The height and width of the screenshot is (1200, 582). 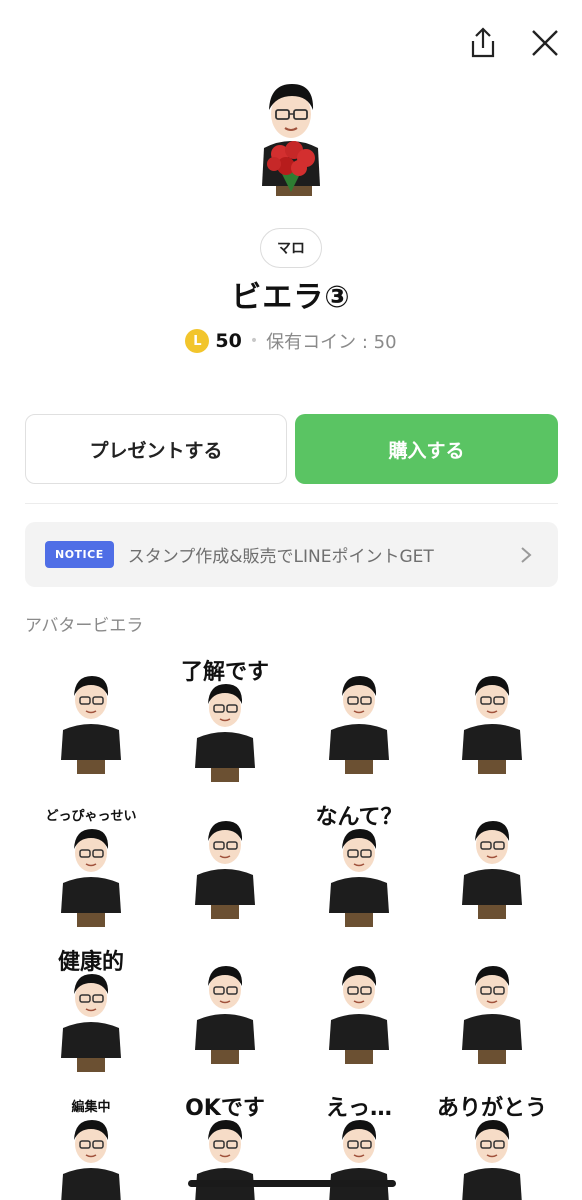 I want to click on gift-button: プレゼントする, so click(x=156, y=449).